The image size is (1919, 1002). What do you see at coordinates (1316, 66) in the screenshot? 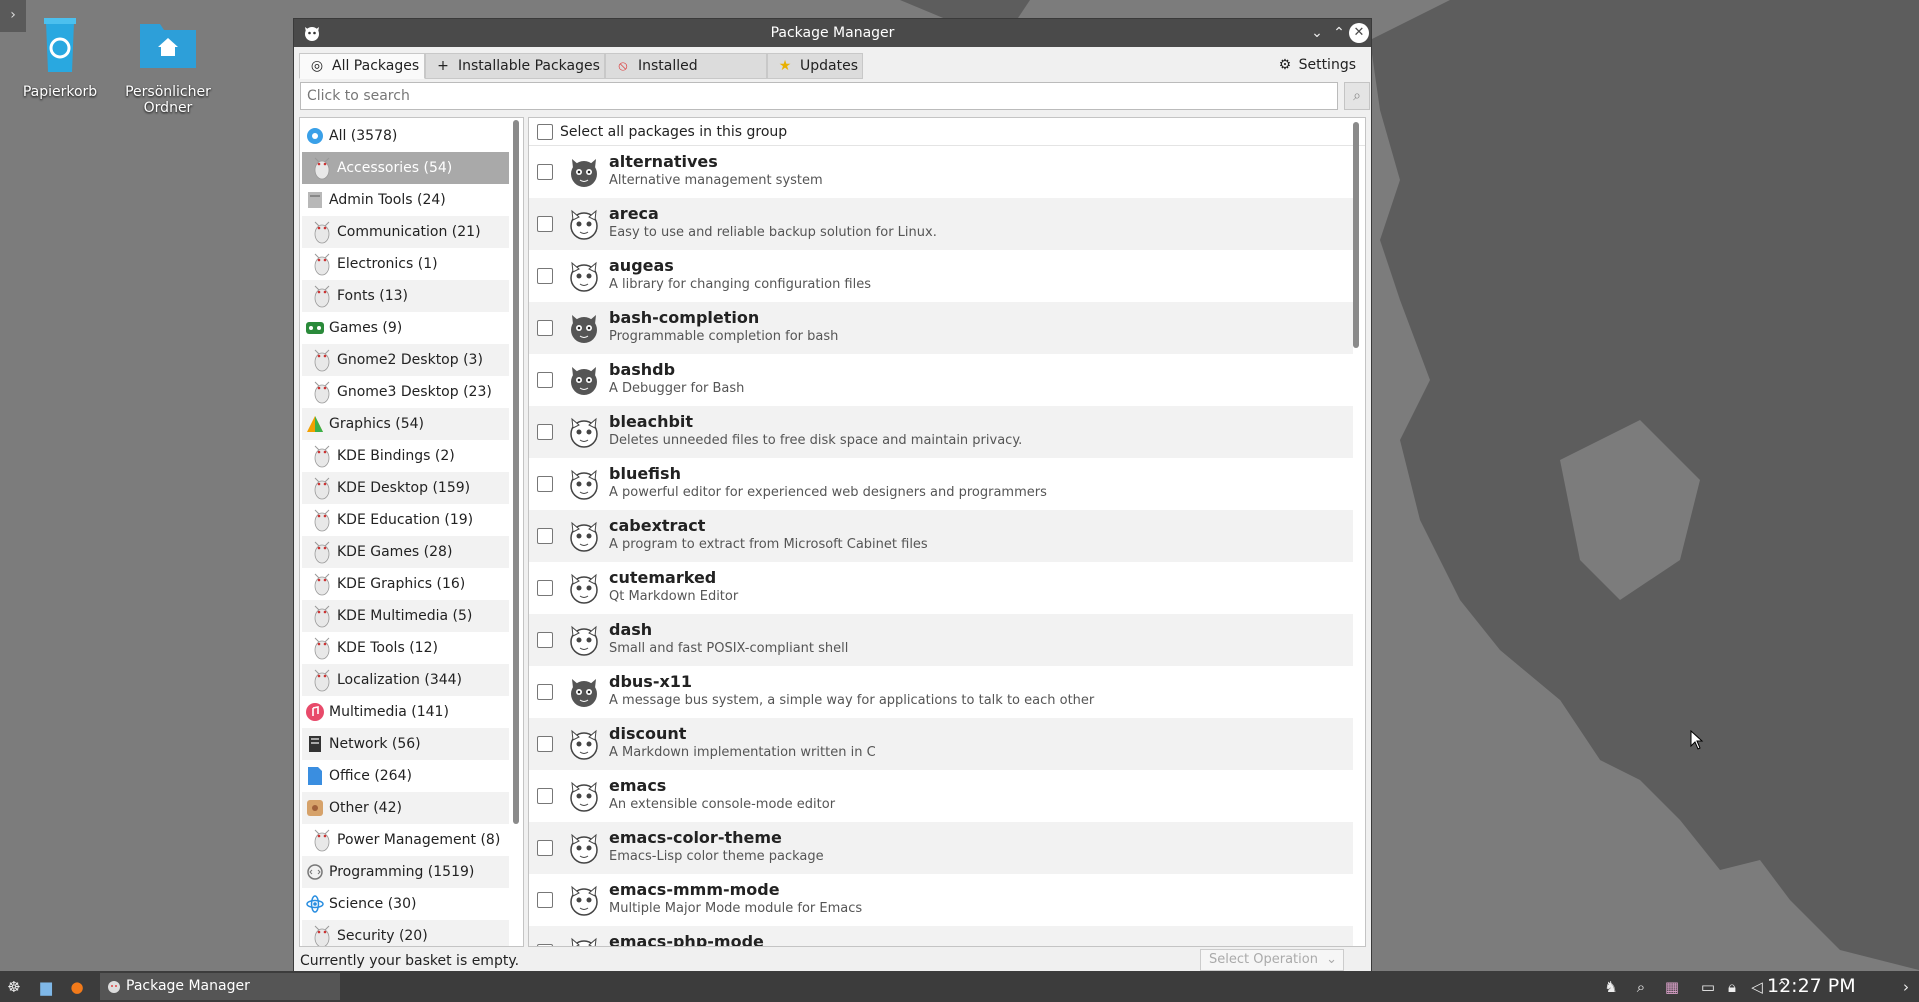
I see `settings-button: ⚙ Settings` at bounding box center [1316, 66].